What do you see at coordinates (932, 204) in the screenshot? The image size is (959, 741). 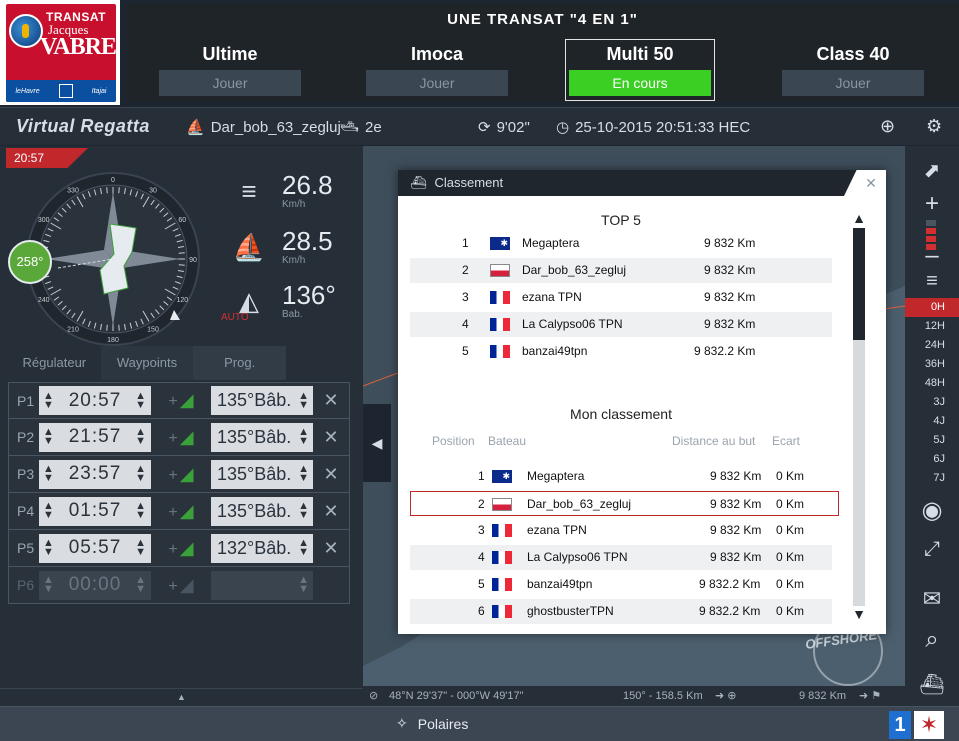 I see `zoom-in-icon: +` at bounding box center [932, 204].